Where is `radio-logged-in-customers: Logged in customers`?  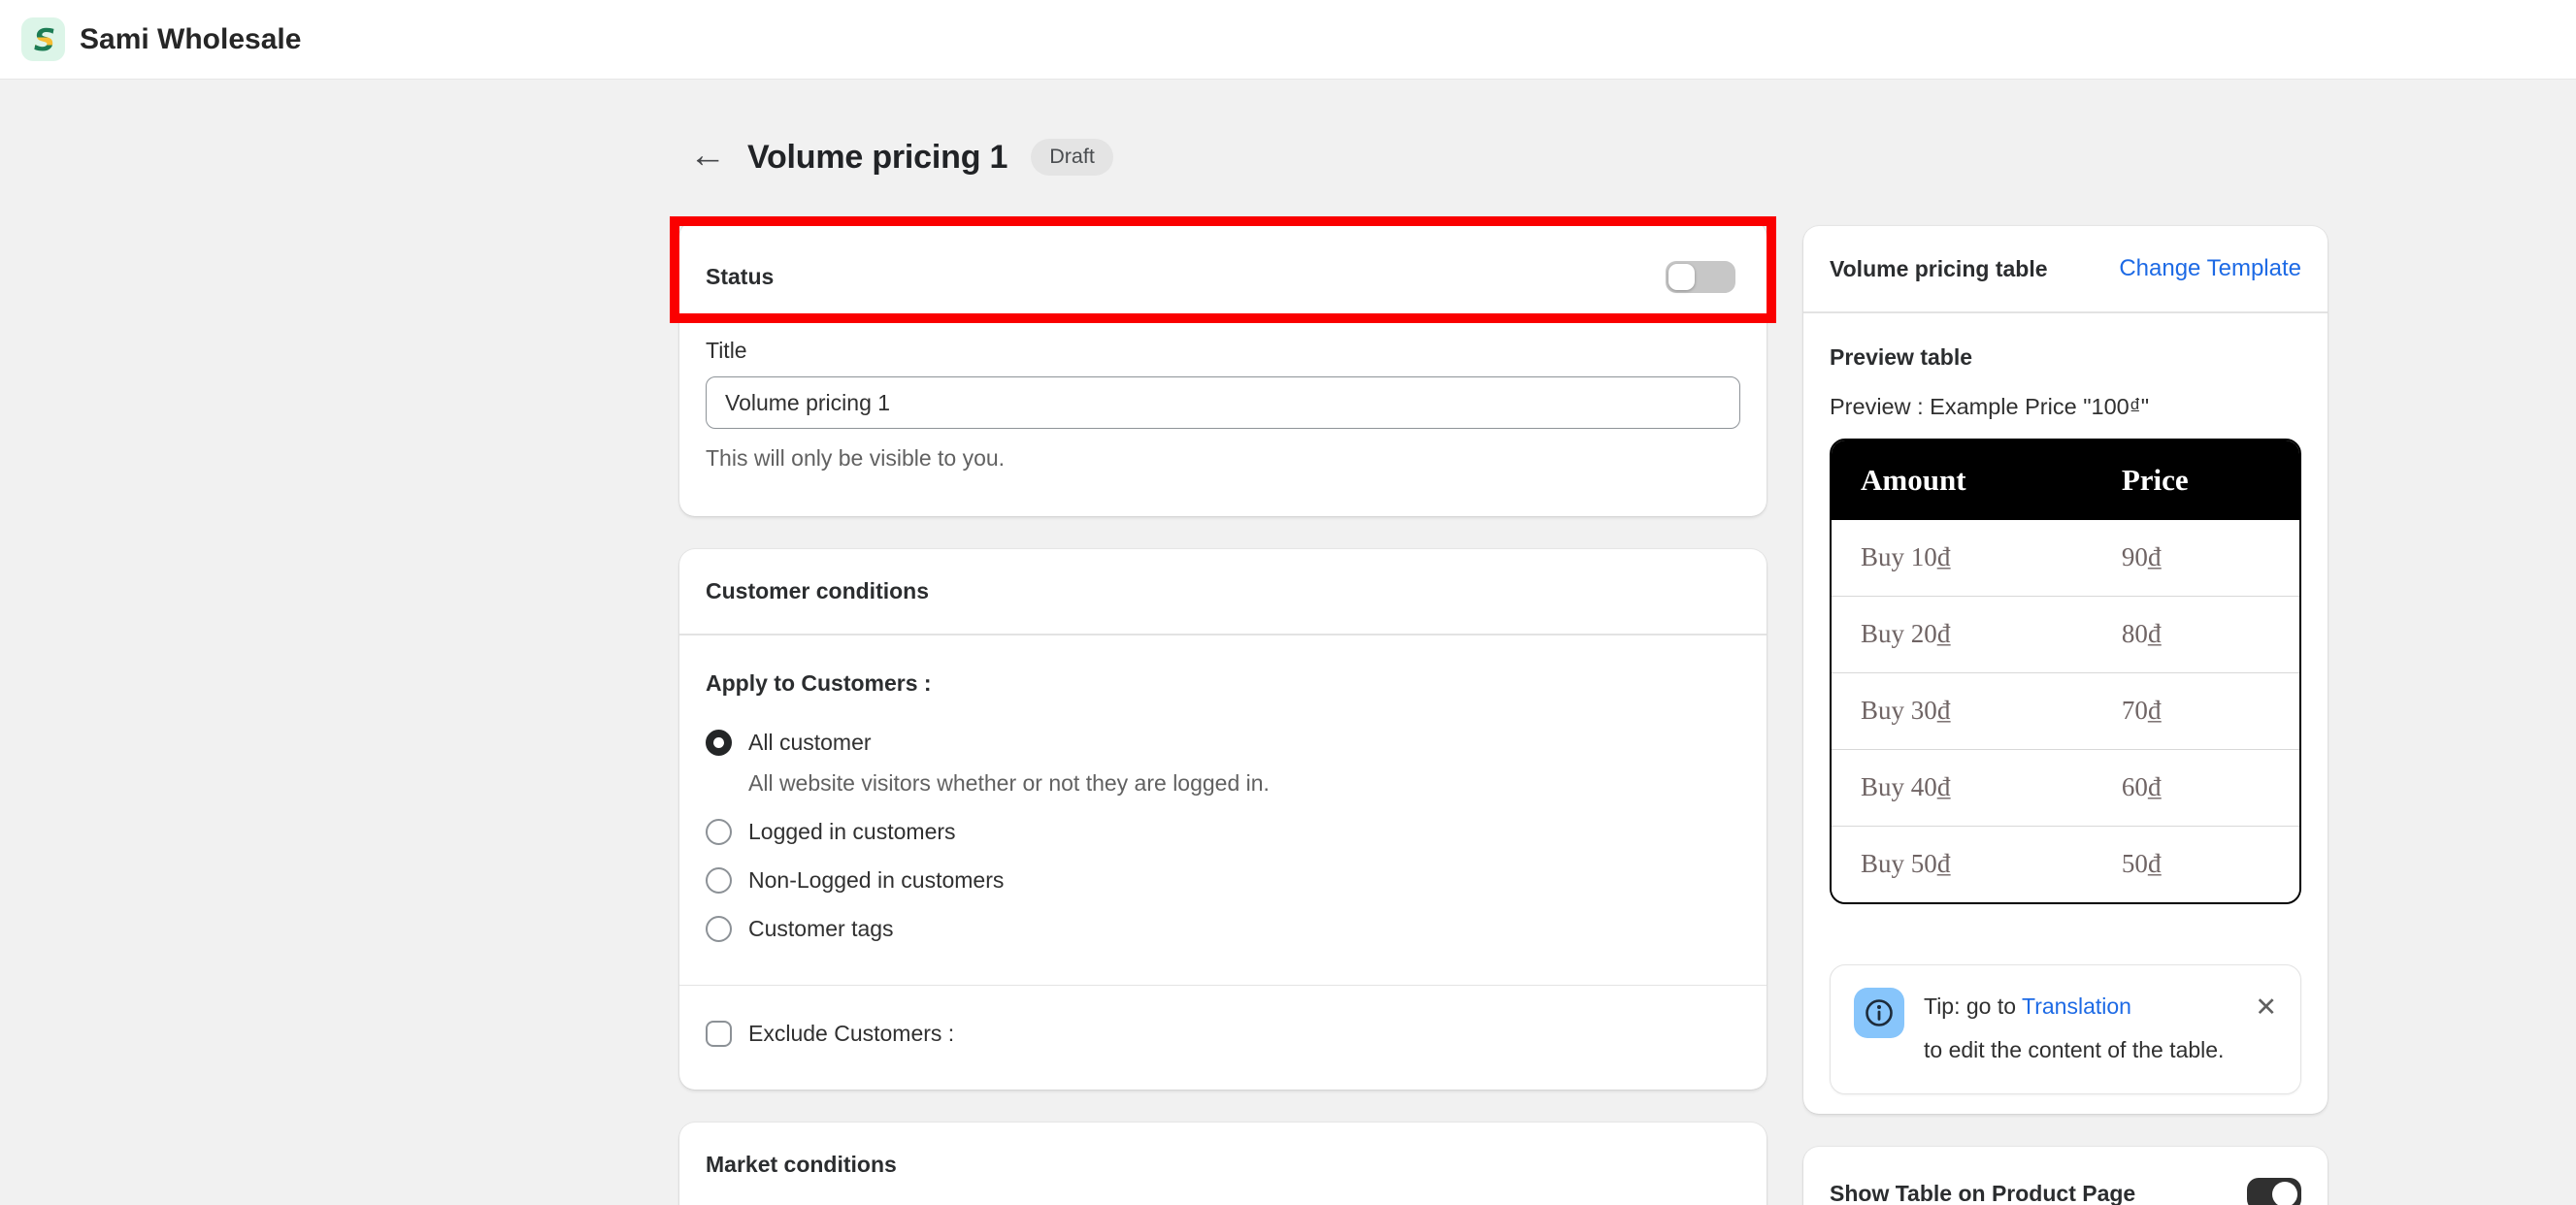 radio-logged-in-customers: Logged in customers is located at coordinates (1223, 831).